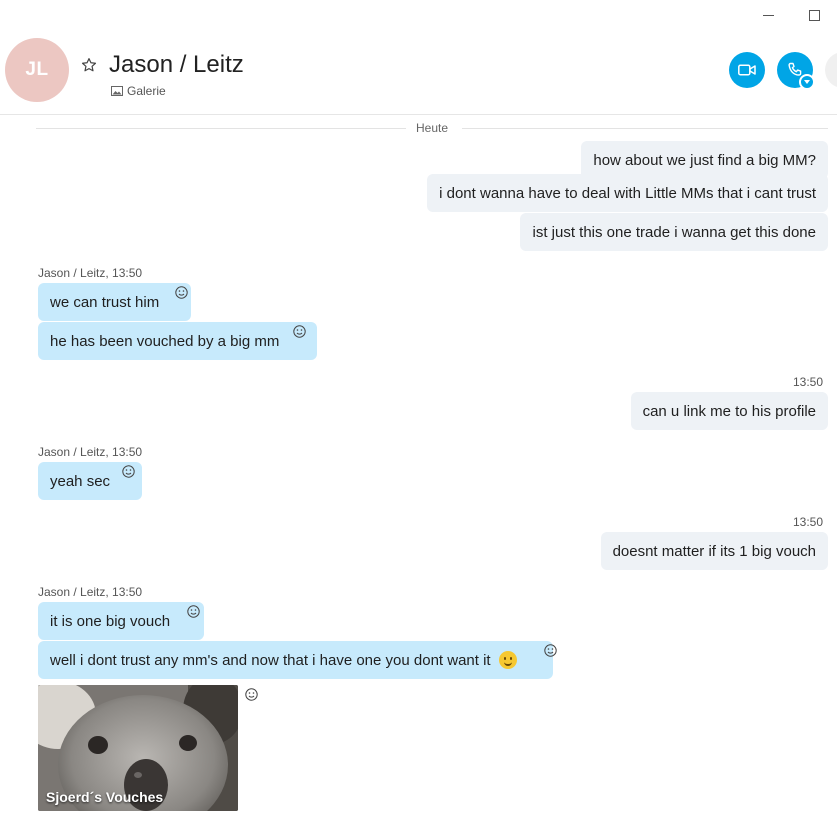  What do you see at coordinates (796, 71) in the screenshot?
I see `audio-call-button` at bounding box center [796, 71].